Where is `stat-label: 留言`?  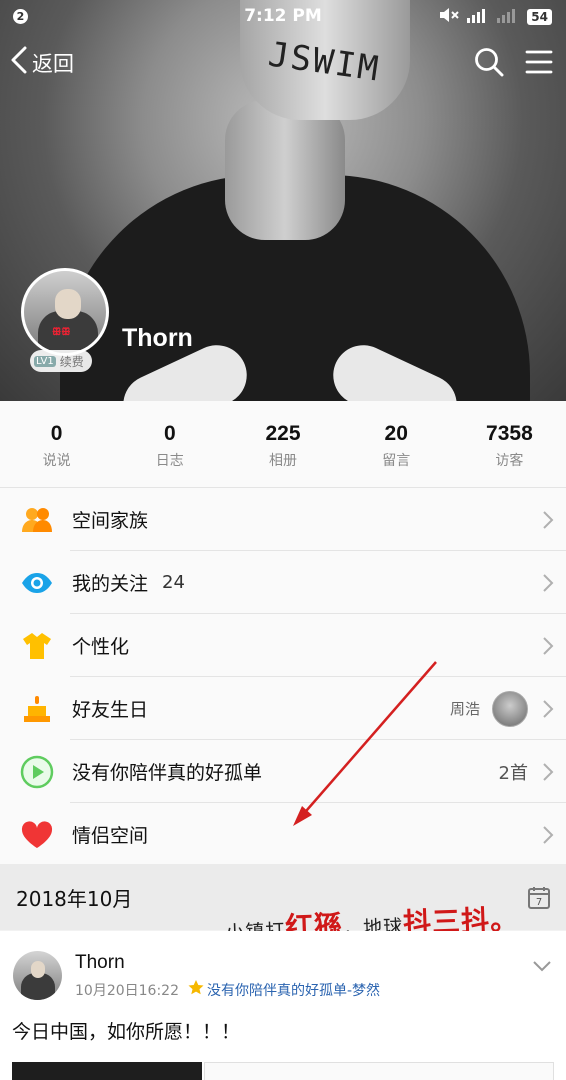
stat-label: 留言 is located at coordinates (396, 461).